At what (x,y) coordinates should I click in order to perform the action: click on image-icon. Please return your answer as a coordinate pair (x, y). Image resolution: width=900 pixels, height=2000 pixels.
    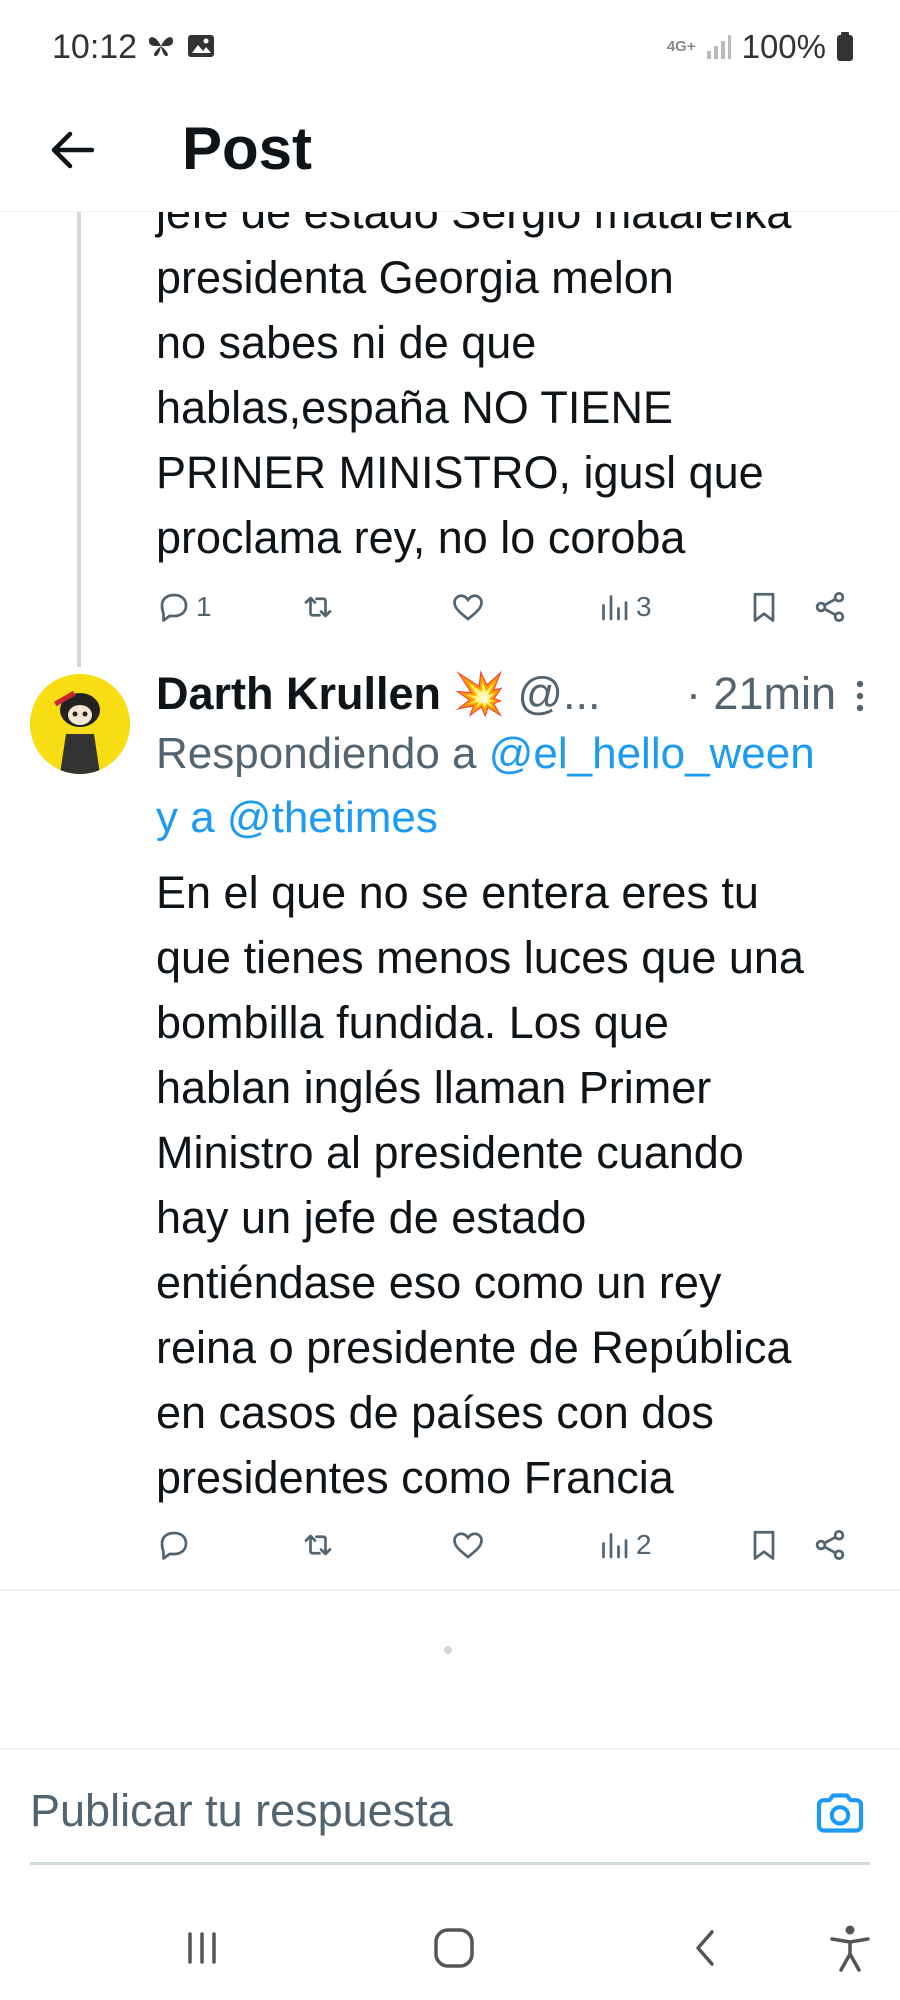
    Looking at the image, I should click on (201, 46).